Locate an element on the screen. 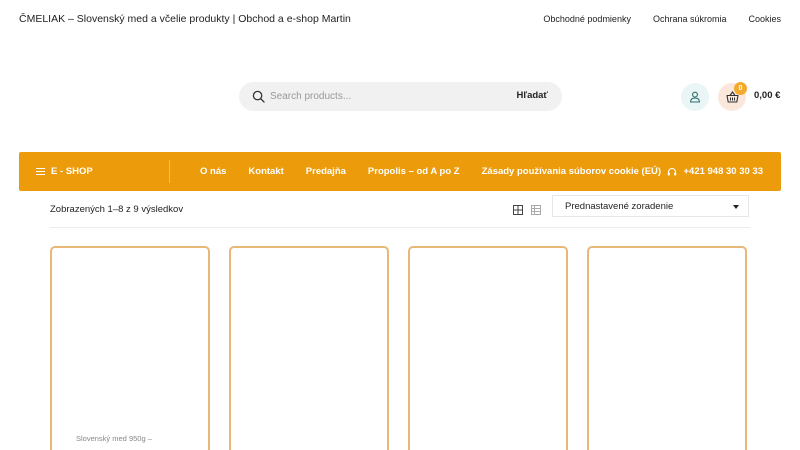 This screenshot has height=450, width=800. nav-item-contact: Kontakt is located at coordinates (265, 171).